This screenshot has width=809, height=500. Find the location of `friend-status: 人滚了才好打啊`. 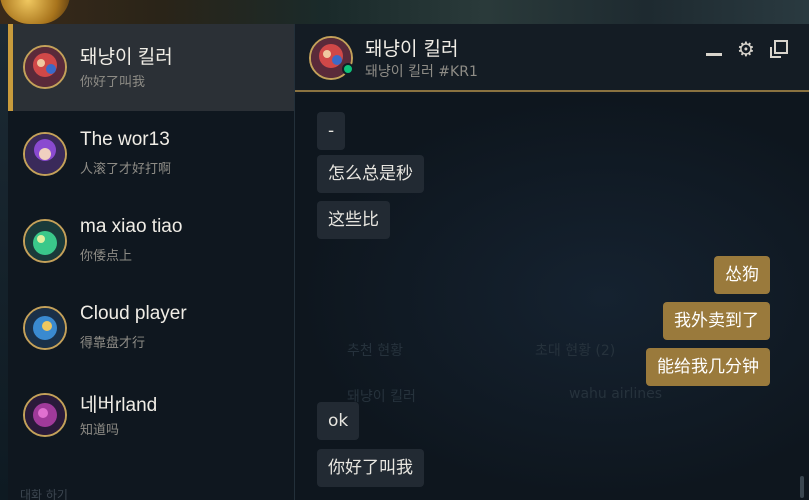

friend-status: 人滚了才好打啊 is located at coordinates (126, 169).